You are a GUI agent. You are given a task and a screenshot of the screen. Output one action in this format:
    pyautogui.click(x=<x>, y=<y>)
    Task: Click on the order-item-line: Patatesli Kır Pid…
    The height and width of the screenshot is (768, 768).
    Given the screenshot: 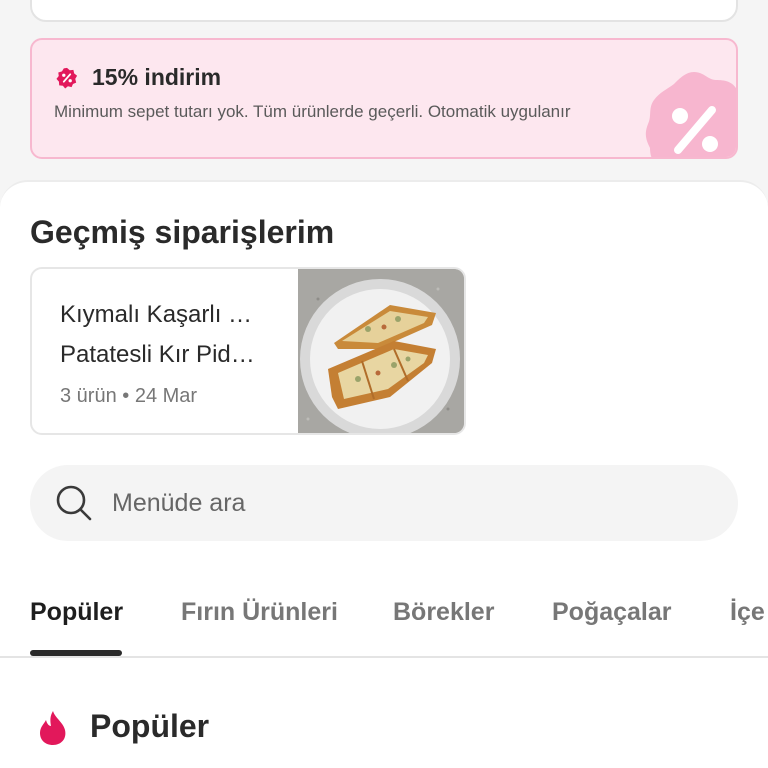 What is the action you would take?
    pyautogui.click(x=157, y=354)
    